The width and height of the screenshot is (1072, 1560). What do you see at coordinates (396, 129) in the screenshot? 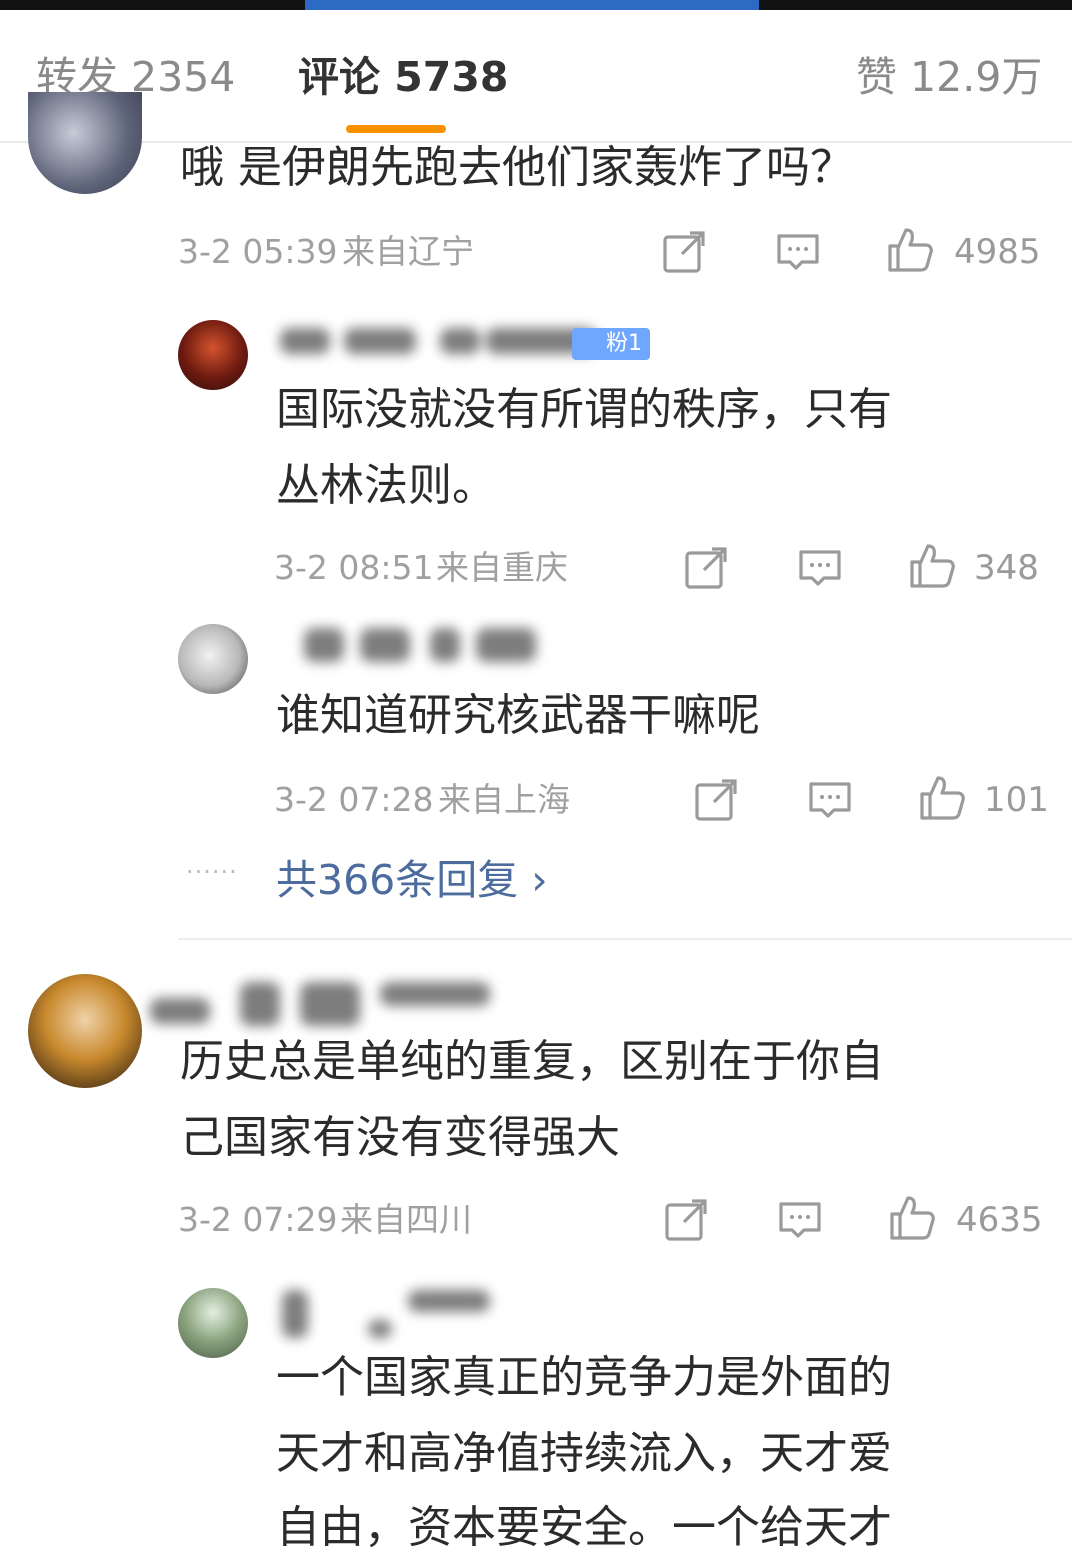
I see `active-tab-indicator` at bounding box center [396, 129].